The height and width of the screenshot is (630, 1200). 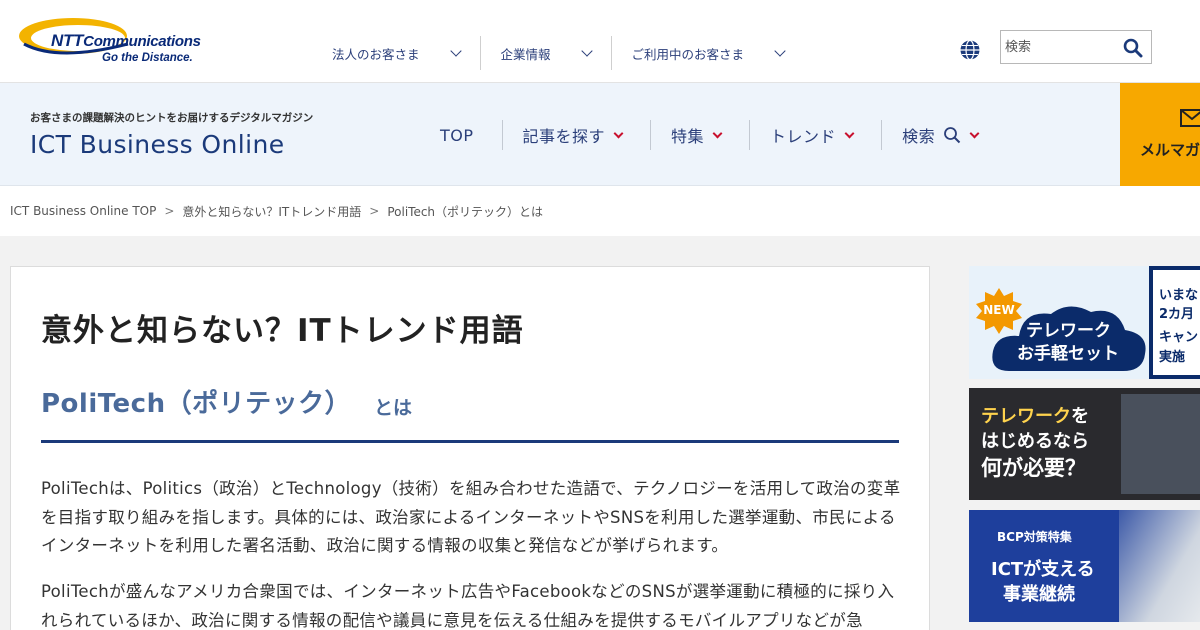 I want to click on breadcrumb-item-top: ICT Business Online TOP, so click(x=83, y=211).